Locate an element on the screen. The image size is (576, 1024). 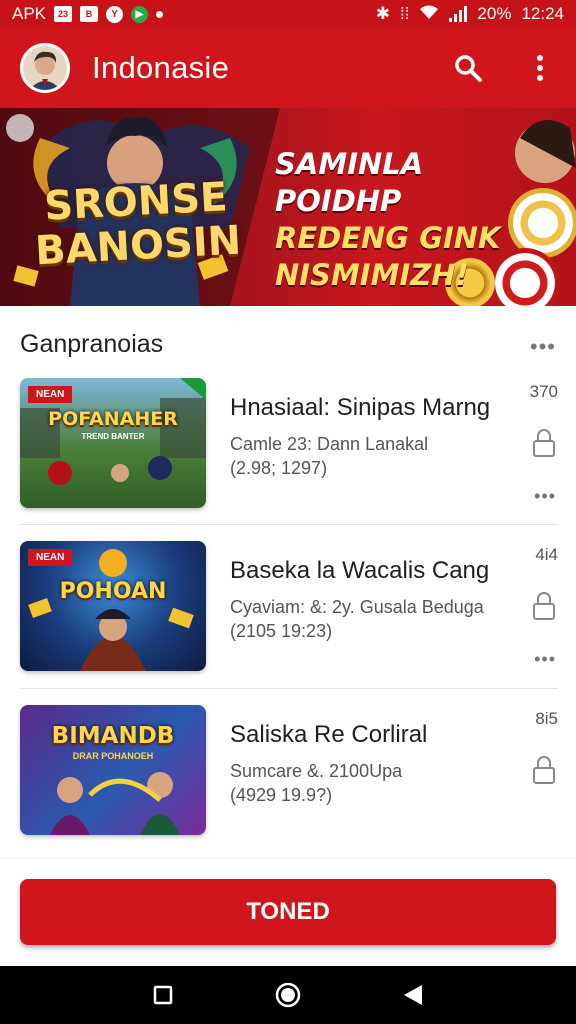
banner-promo-text: SAMINLA POIDHP REDENG GINK NISMIMIZH! is located at coordinates (405, 220).